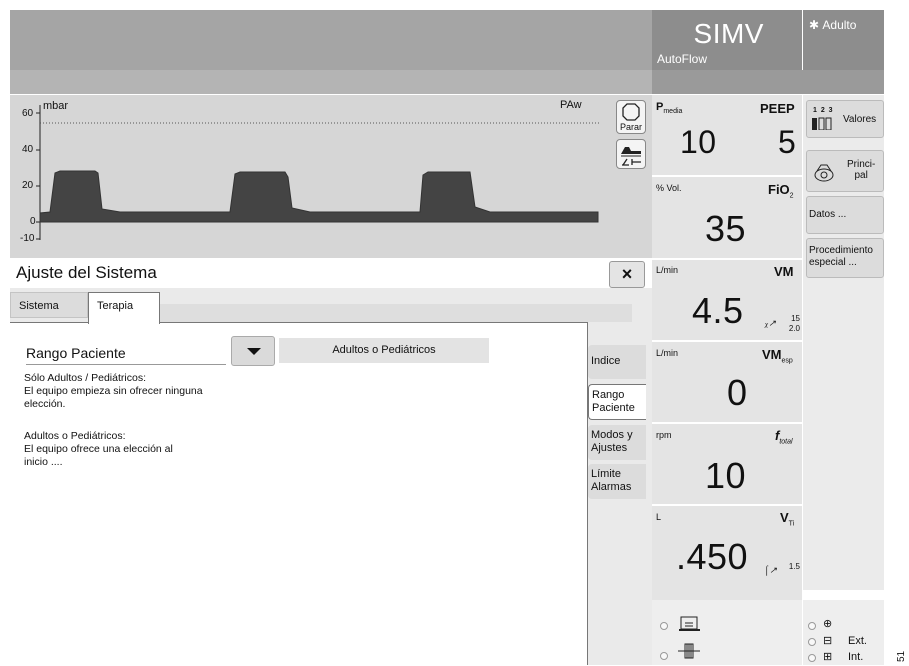  What do you see at coordinates (126, 364) in the screenshot?
I see `param-underline` at bounding box center [126, 364].